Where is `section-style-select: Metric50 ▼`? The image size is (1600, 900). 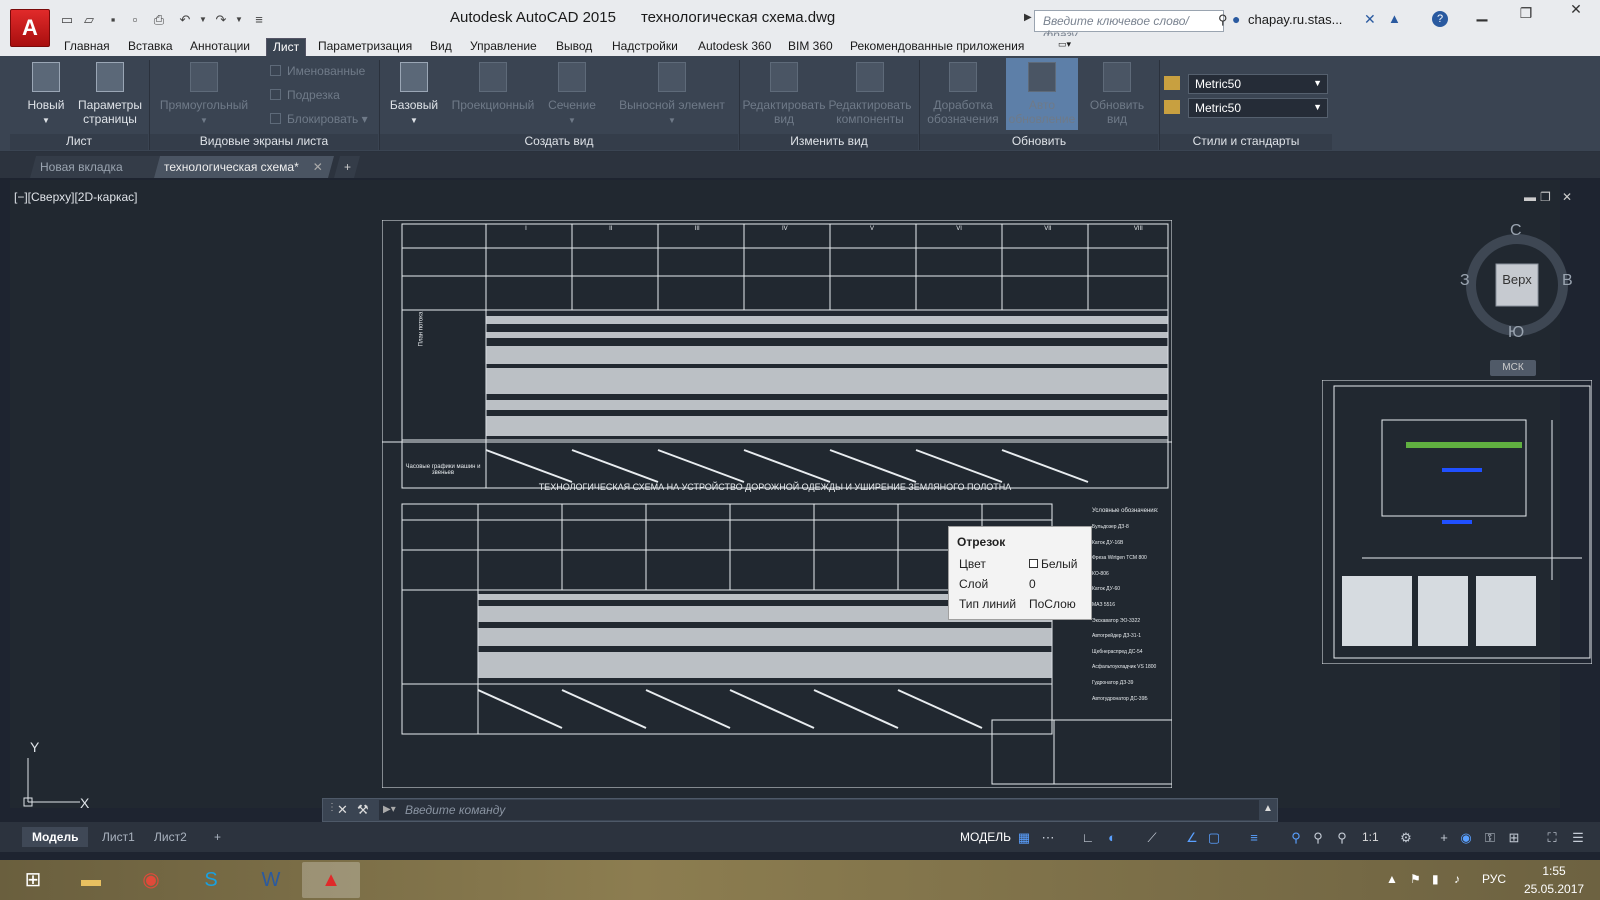
section-style-select: Metric50 ▼ is located at coordinates (1258, 84).